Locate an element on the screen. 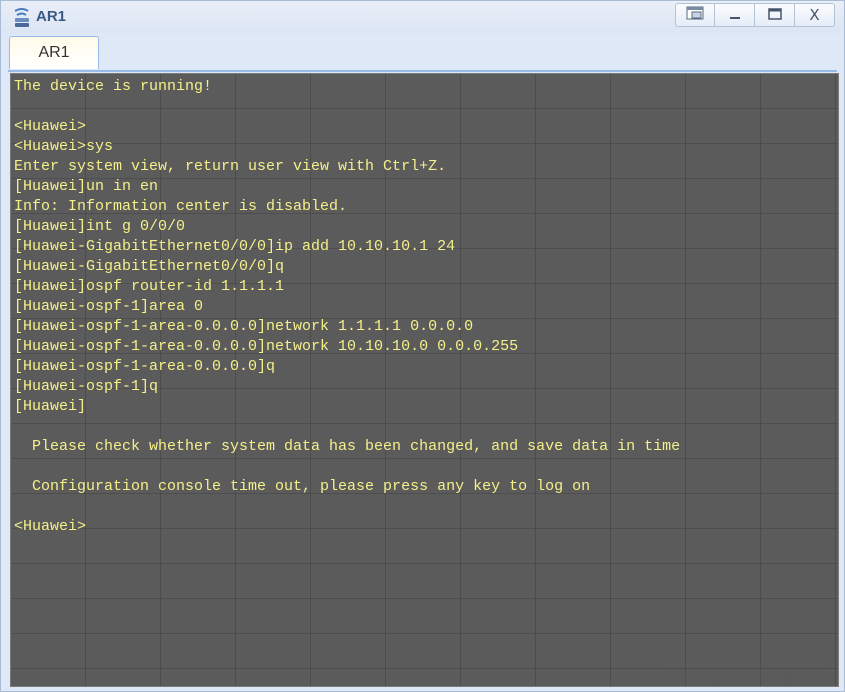 The width and height of the screenshot is (845, 692). terminal-line: [Huawei-ospf-1]q is located at coordinates (86, 386).